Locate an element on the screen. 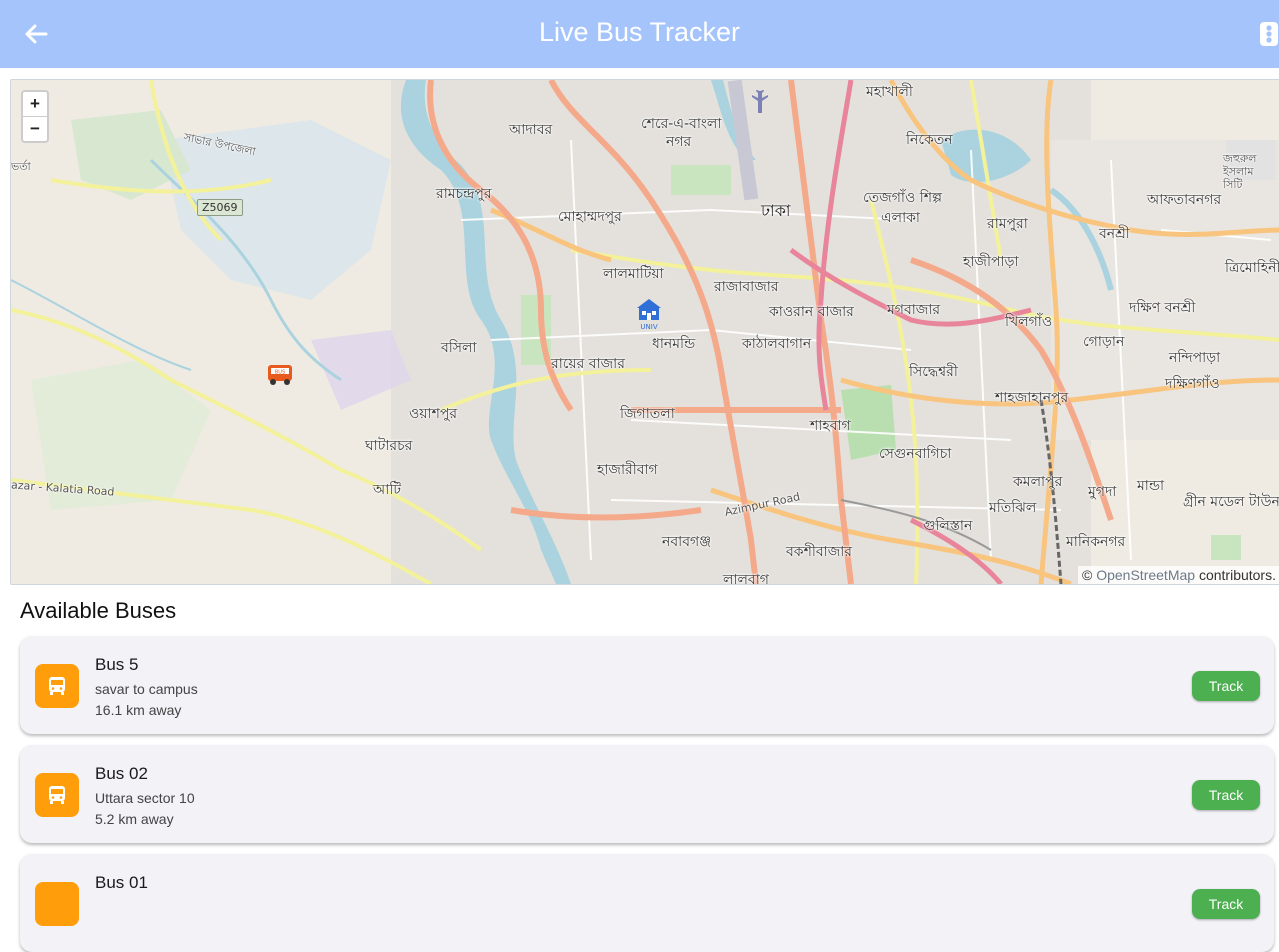  map-label: কমলাপুর is located at coordinates (1038, 482).